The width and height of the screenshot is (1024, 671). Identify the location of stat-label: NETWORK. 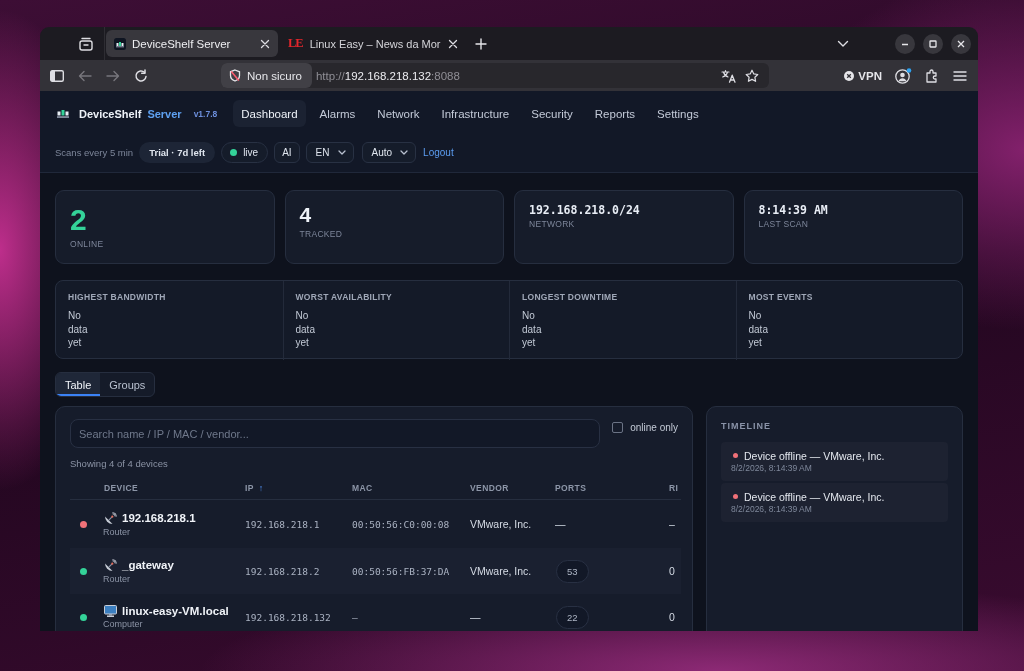
(552, 224).